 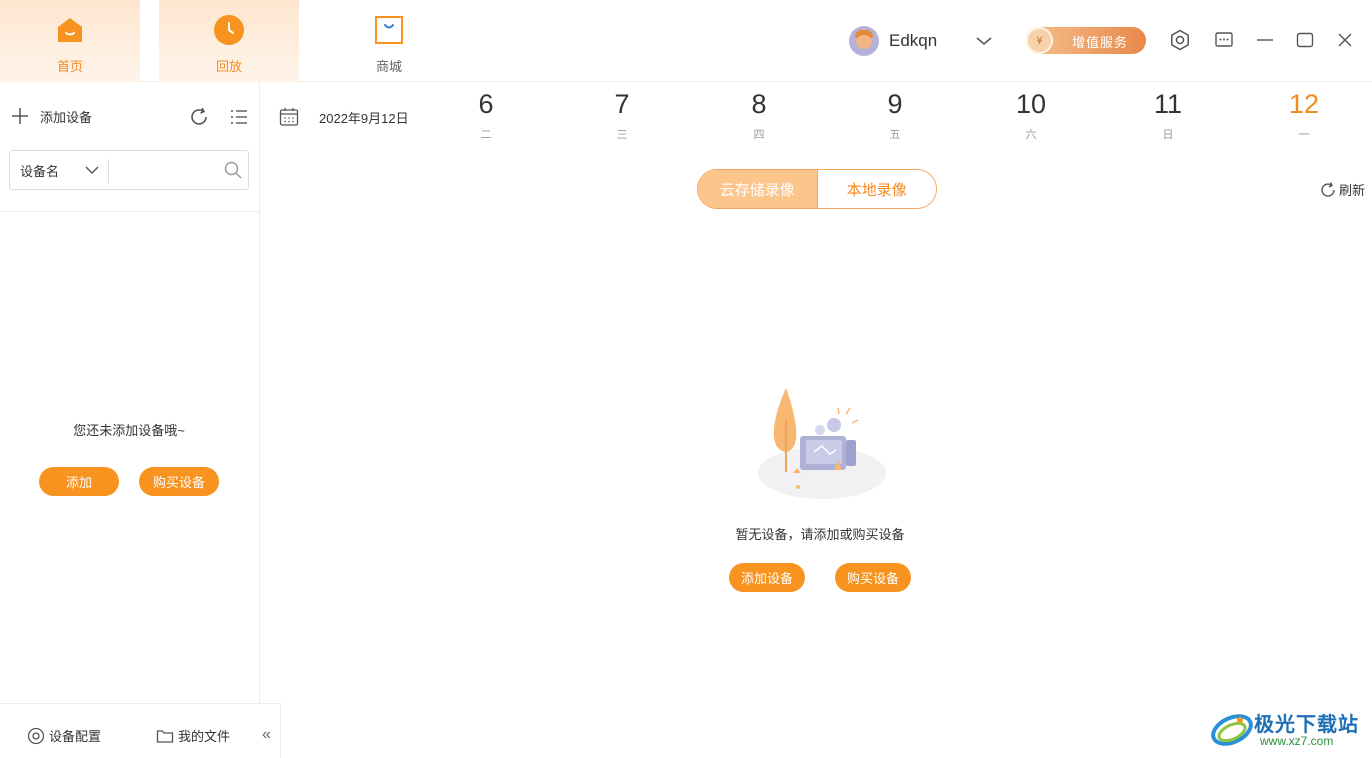 I want to click on tab-store-label: 商城, so click(x=388, y=66).